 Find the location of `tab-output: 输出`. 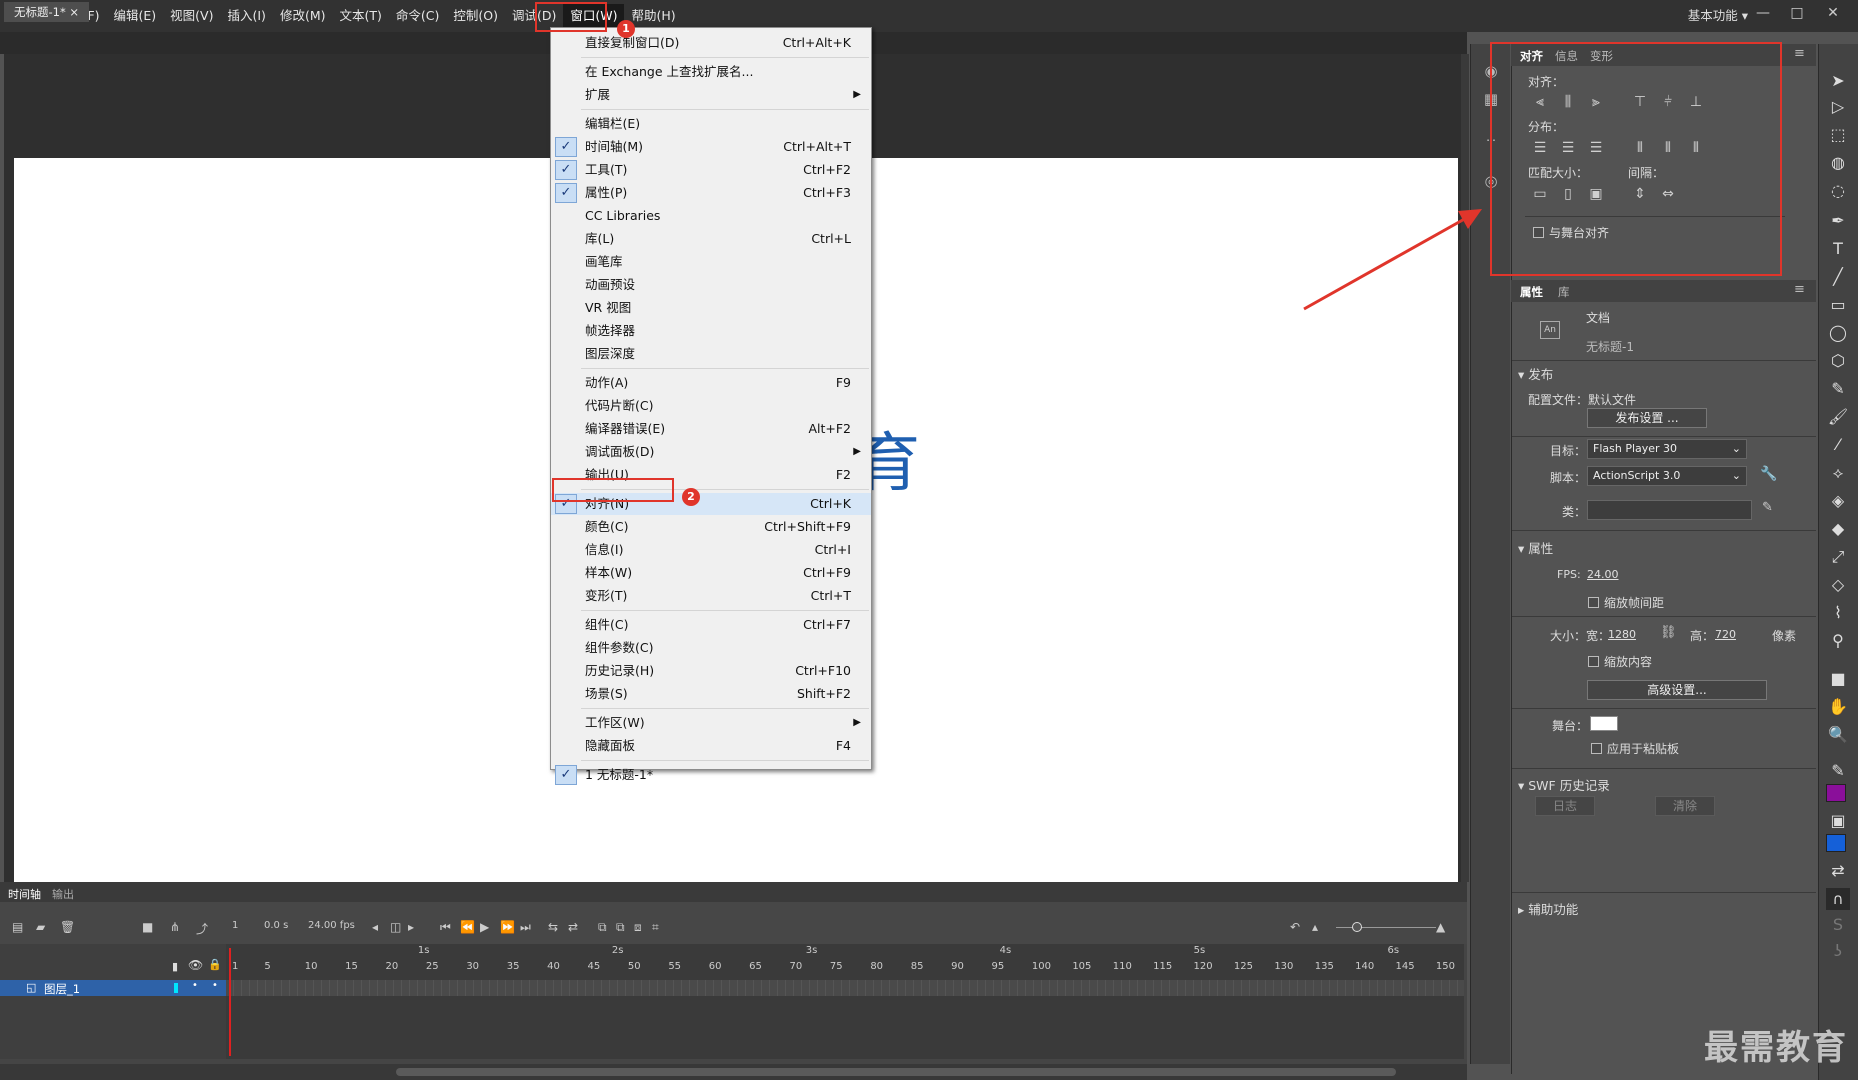

tab-output: 输出 is located at coordinates (63, 894).